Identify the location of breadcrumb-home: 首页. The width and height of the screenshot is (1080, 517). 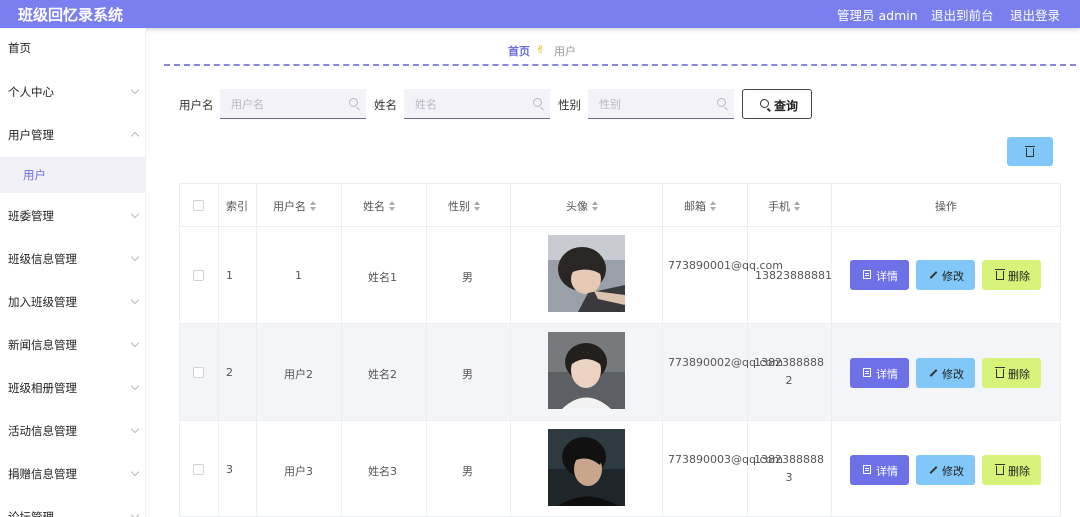
(519, 51).